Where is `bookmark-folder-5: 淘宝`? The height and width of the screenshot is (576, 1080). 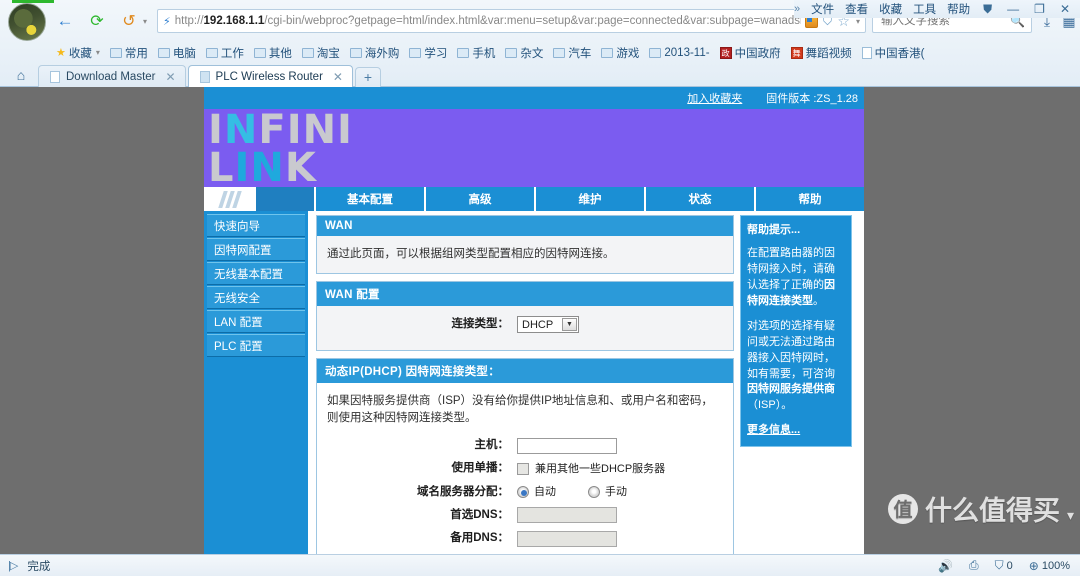
bookmark-folder-5: 淘宝 is located at coordinates (321, 53).